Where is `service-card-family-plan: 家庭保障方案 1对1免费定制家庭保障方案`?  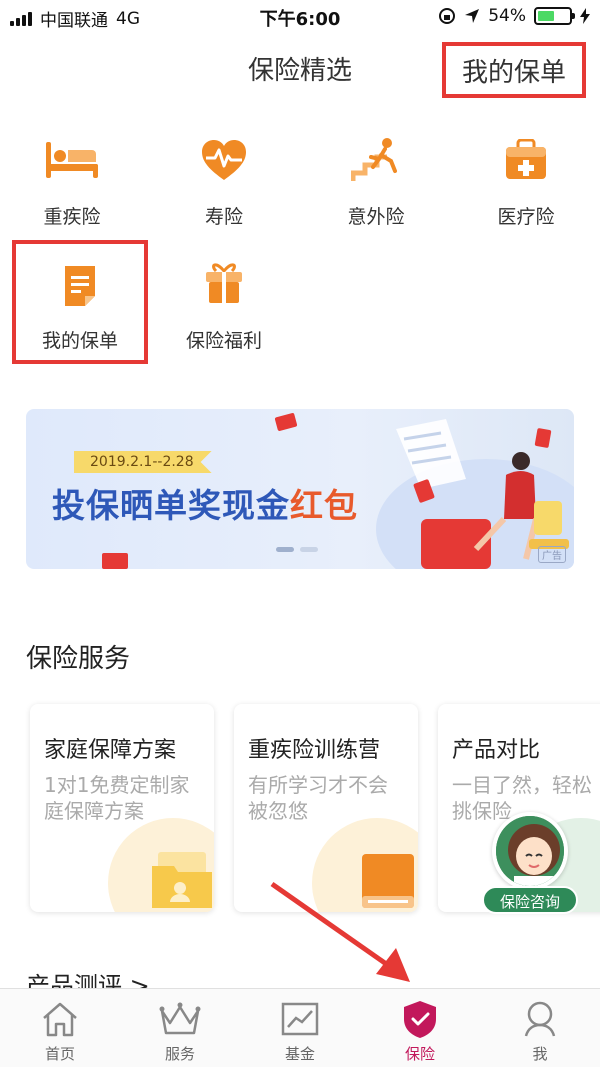 service-card-family-plan: 家庭保障方案 1对1免费定制家庭保障方案 is located at coordinates (122, 808).